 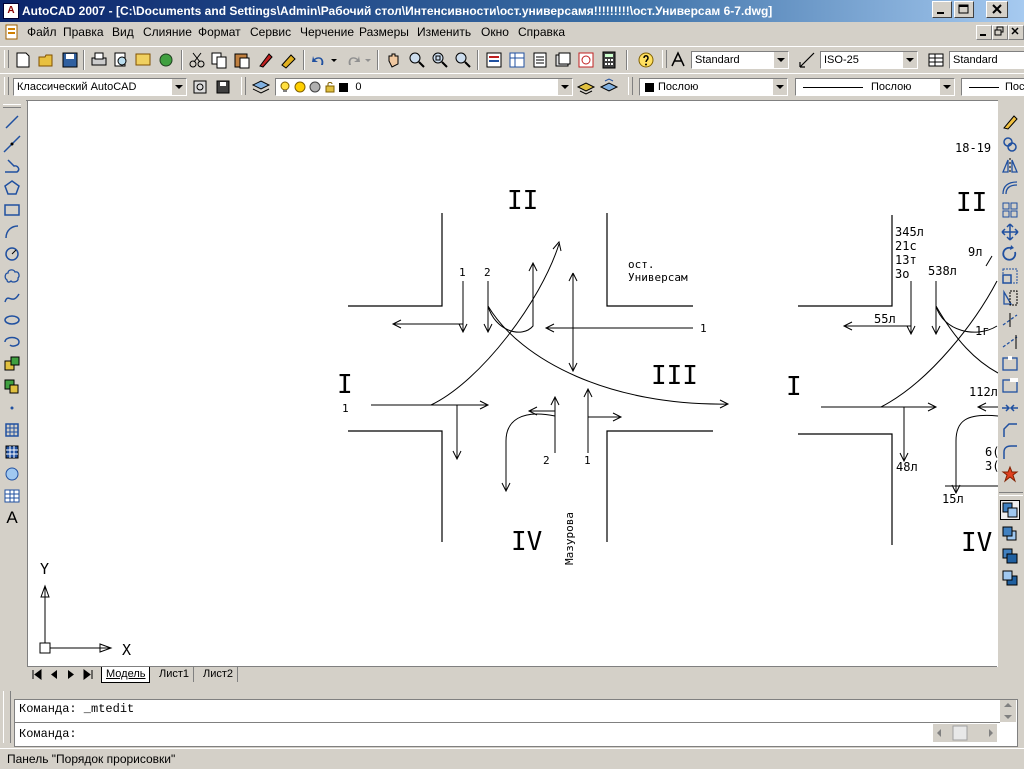 What do you see at coordinates (70, 60) in the screenshot?
I see `save-icon` at bounding box center [70, 60].